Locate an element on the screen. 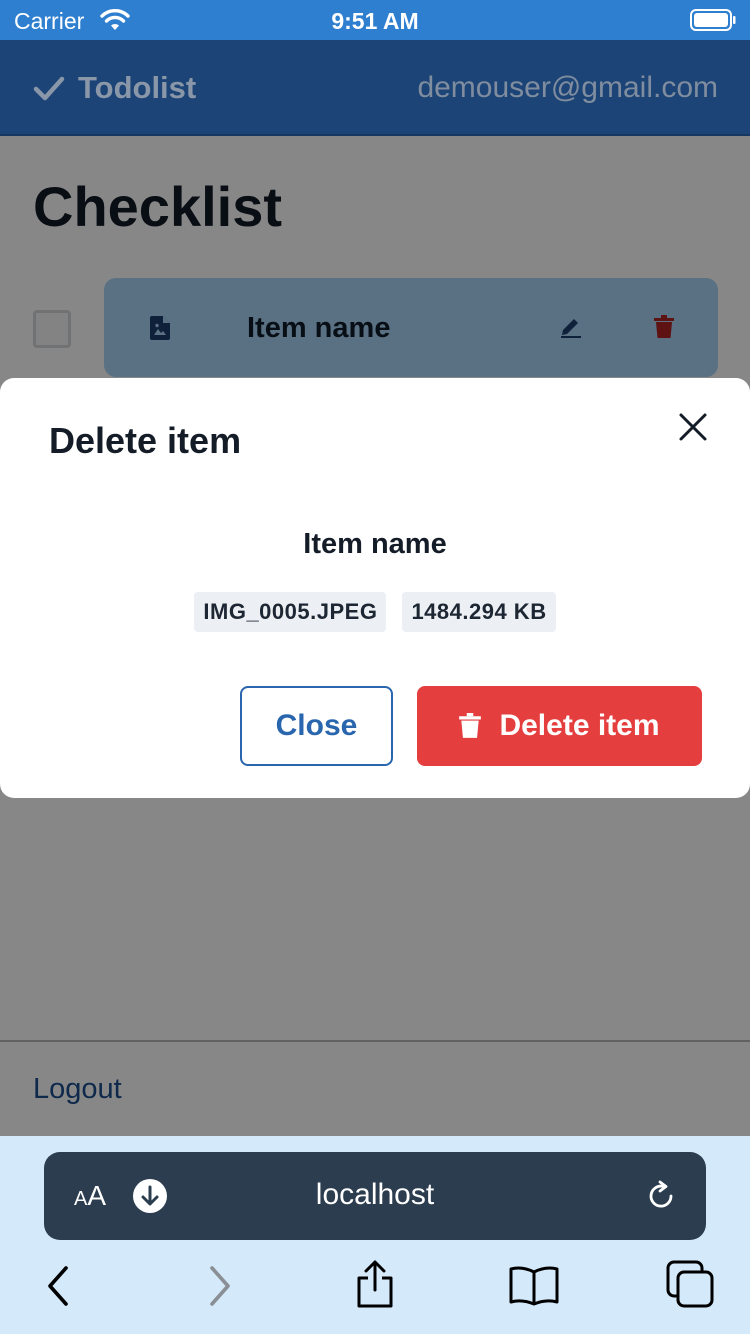 The height and width of the screenshot is (1334, 750). trash-icon is located at coordinates (470, 726).